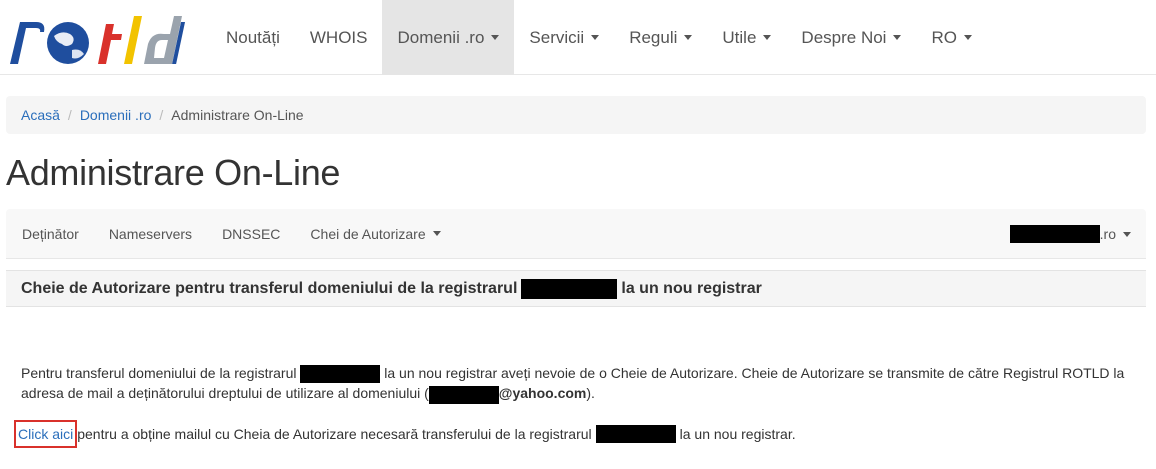 The height and width of the screenshot is (469, 1156). I want to click on page-title: Administrare On-Line, so click(173, 172).